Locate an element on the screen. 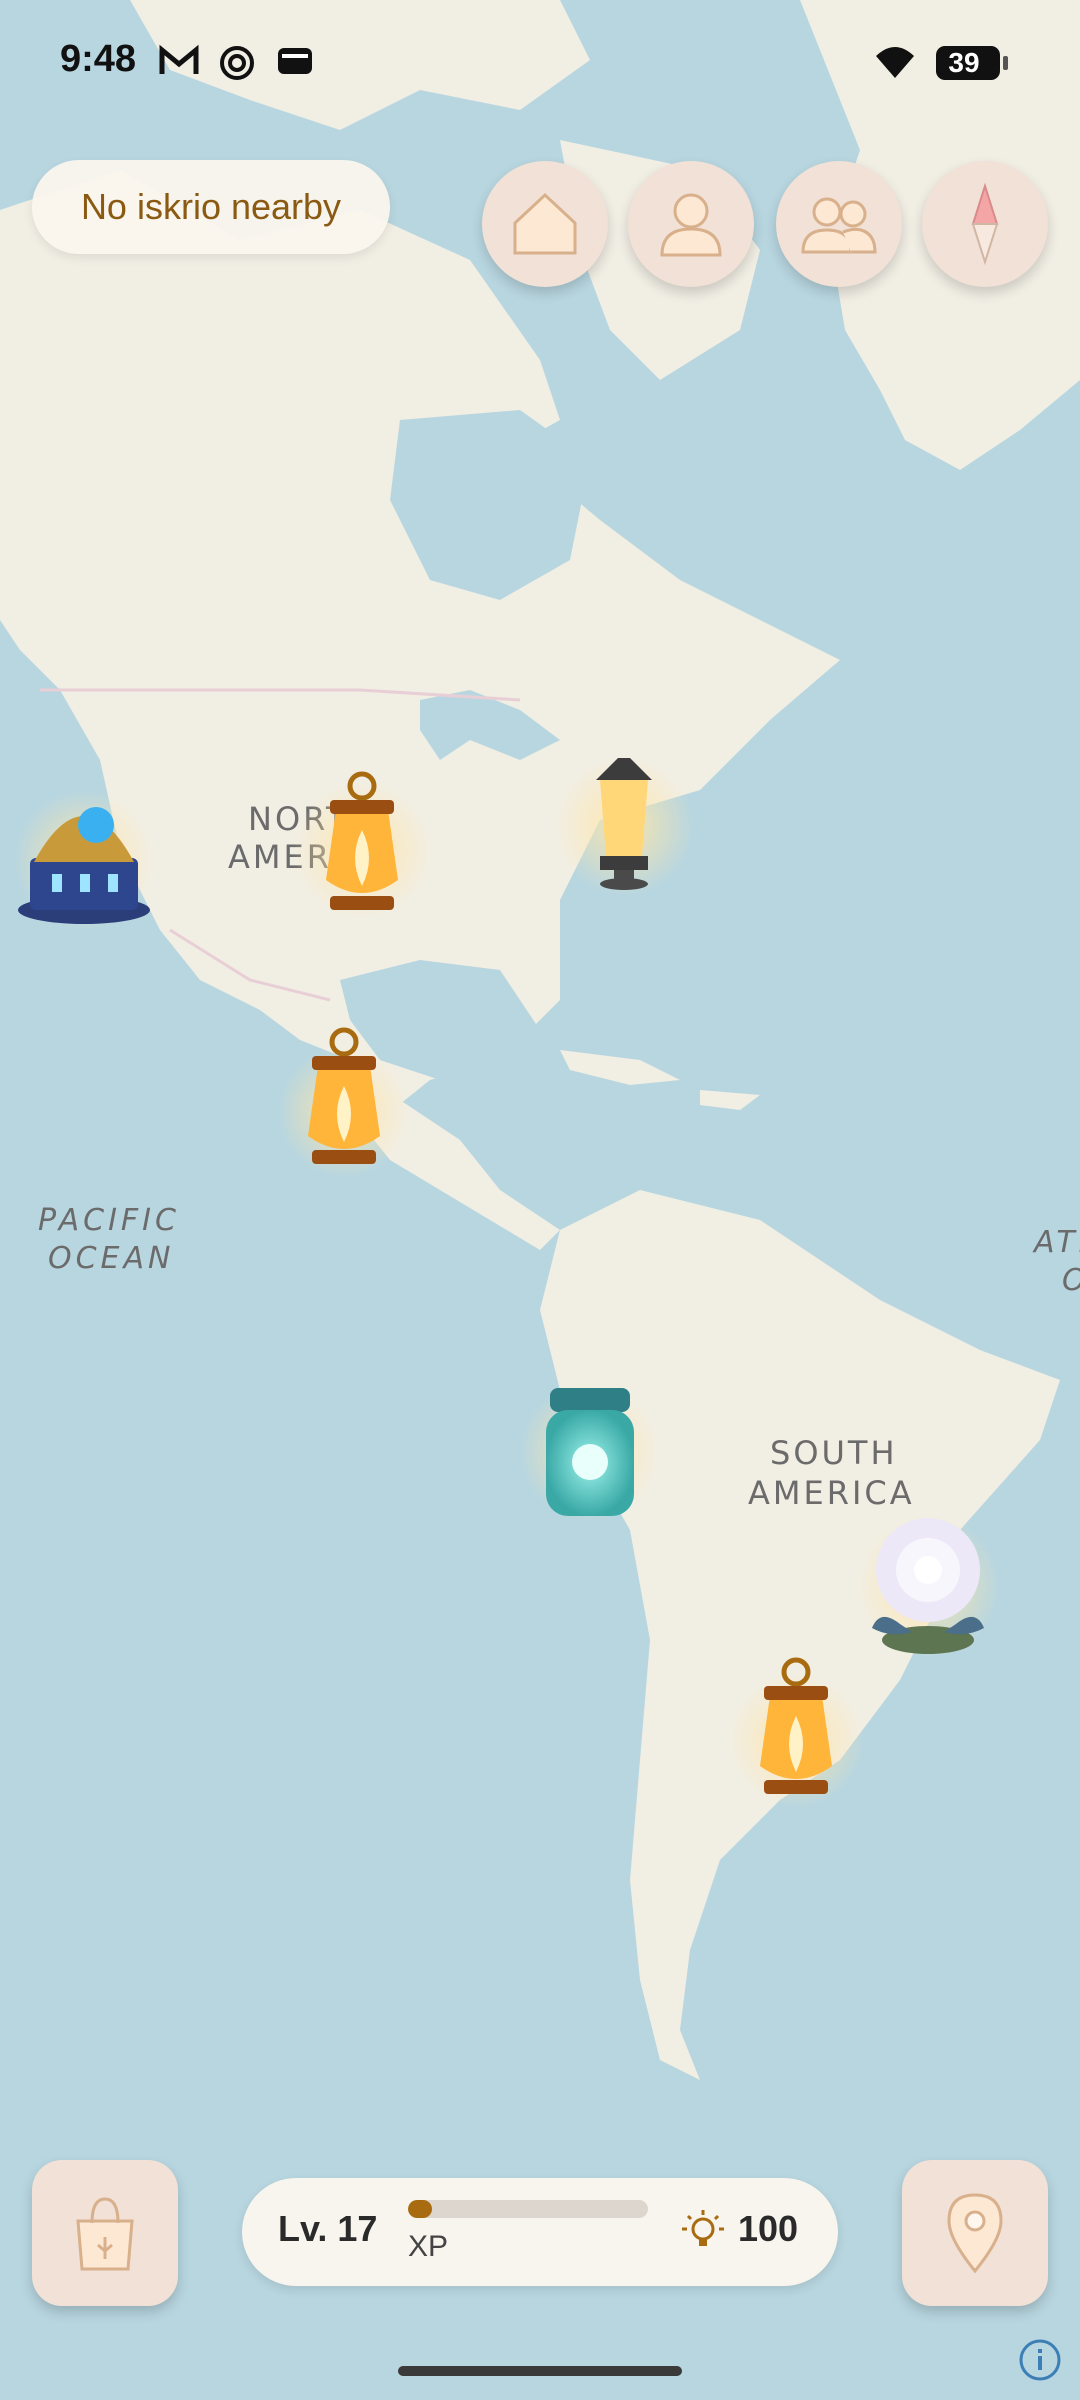  xp-progress-fill is located at coordinates (420, 2209).